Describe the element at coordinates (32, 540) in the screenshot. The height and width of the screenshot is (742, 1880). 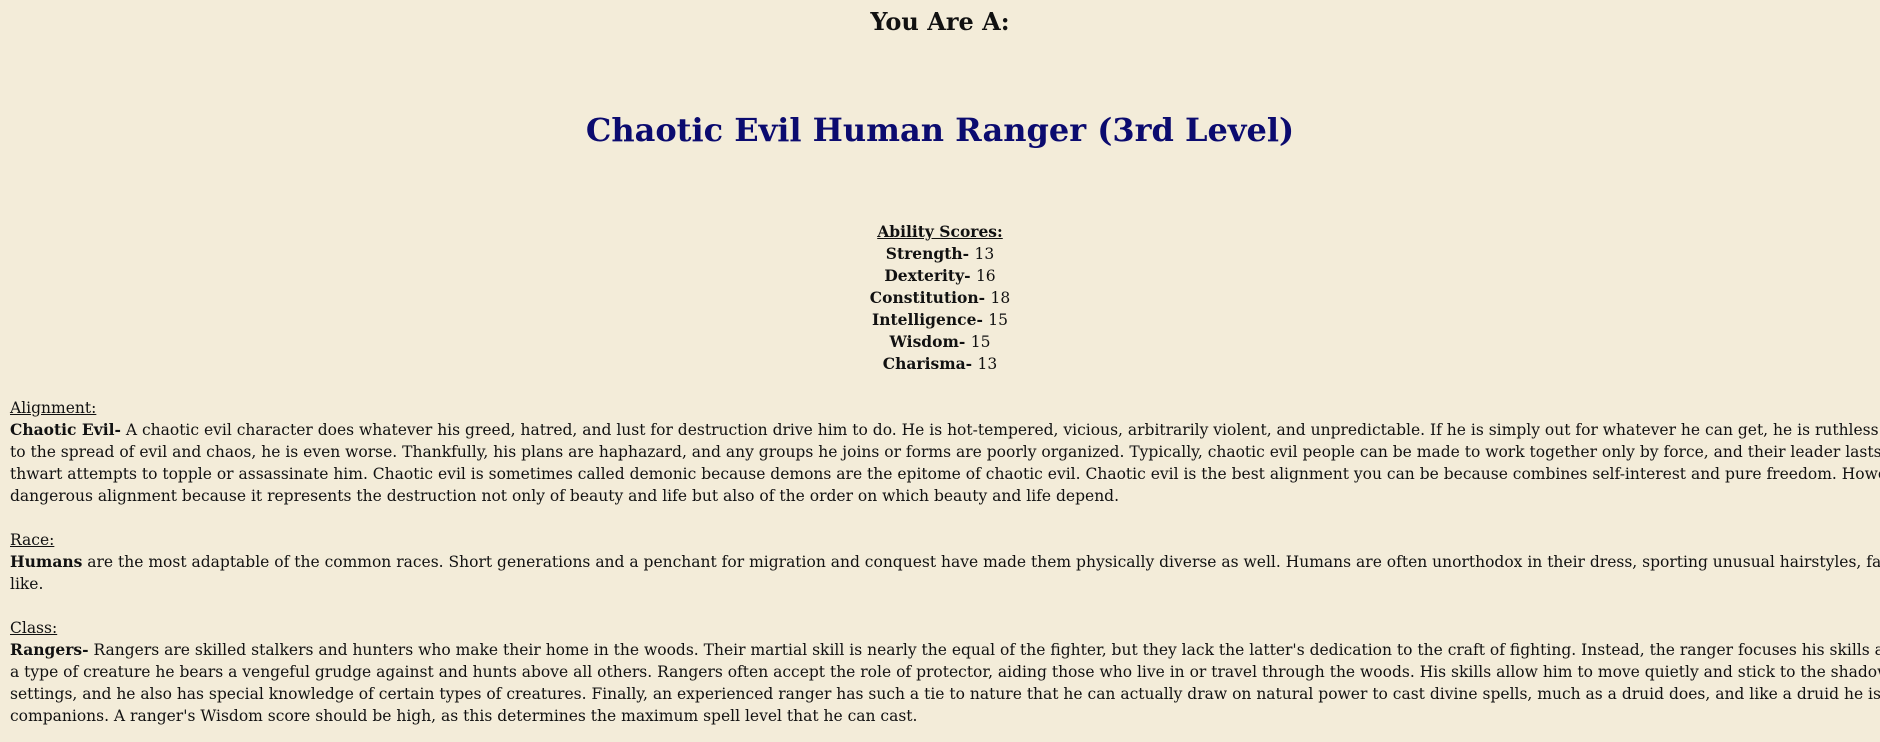
I see `race-label: Race:` at that location.